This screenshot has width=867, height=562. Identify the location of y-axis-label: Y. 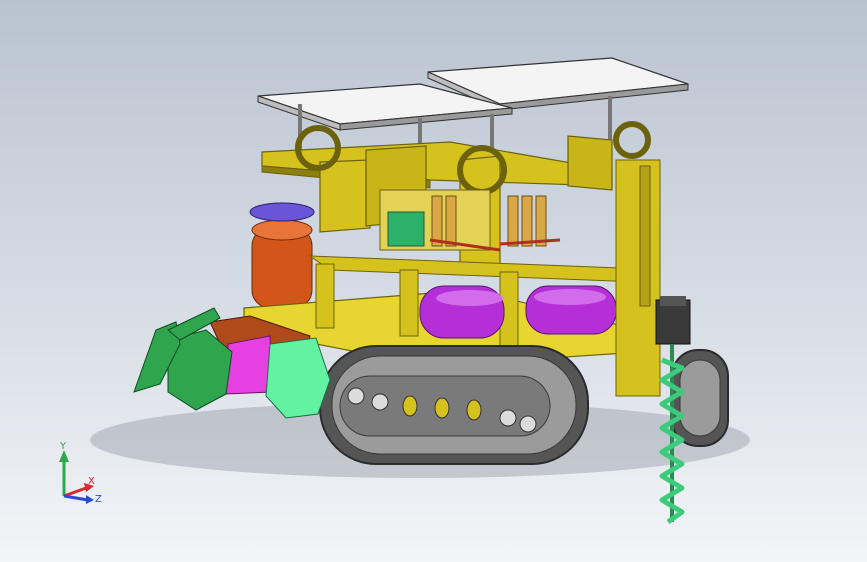
(63, 446).